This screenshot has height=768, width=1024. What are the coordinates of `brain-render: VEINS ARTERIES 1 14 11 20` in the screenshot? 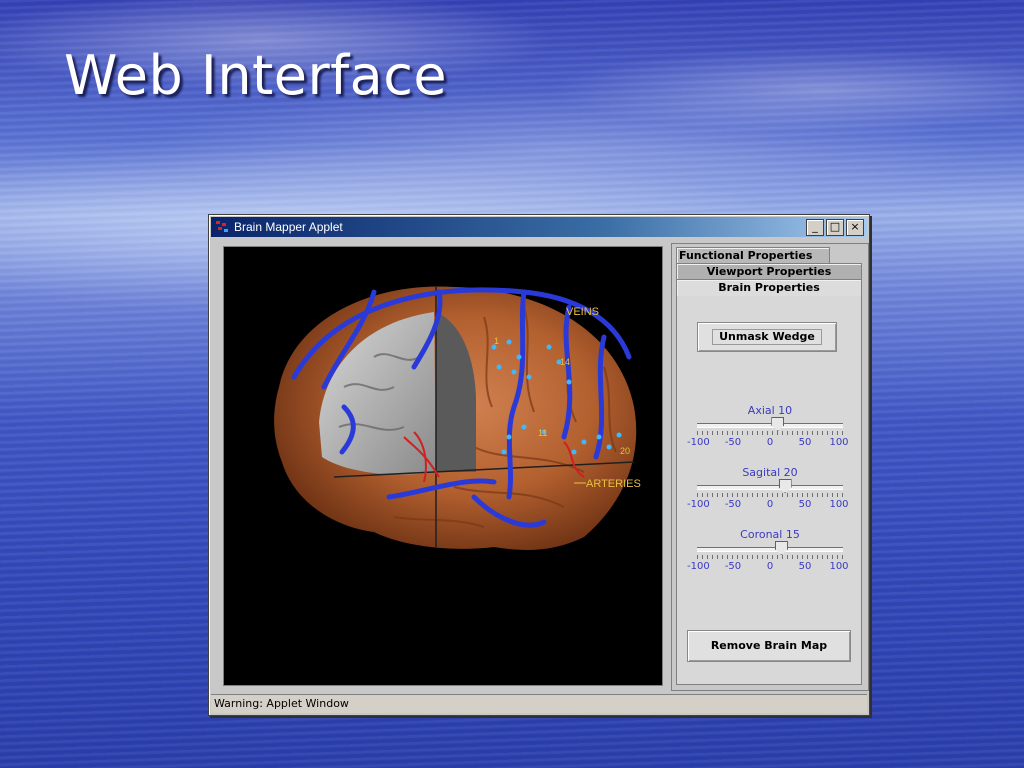 It's located at (457, 418).